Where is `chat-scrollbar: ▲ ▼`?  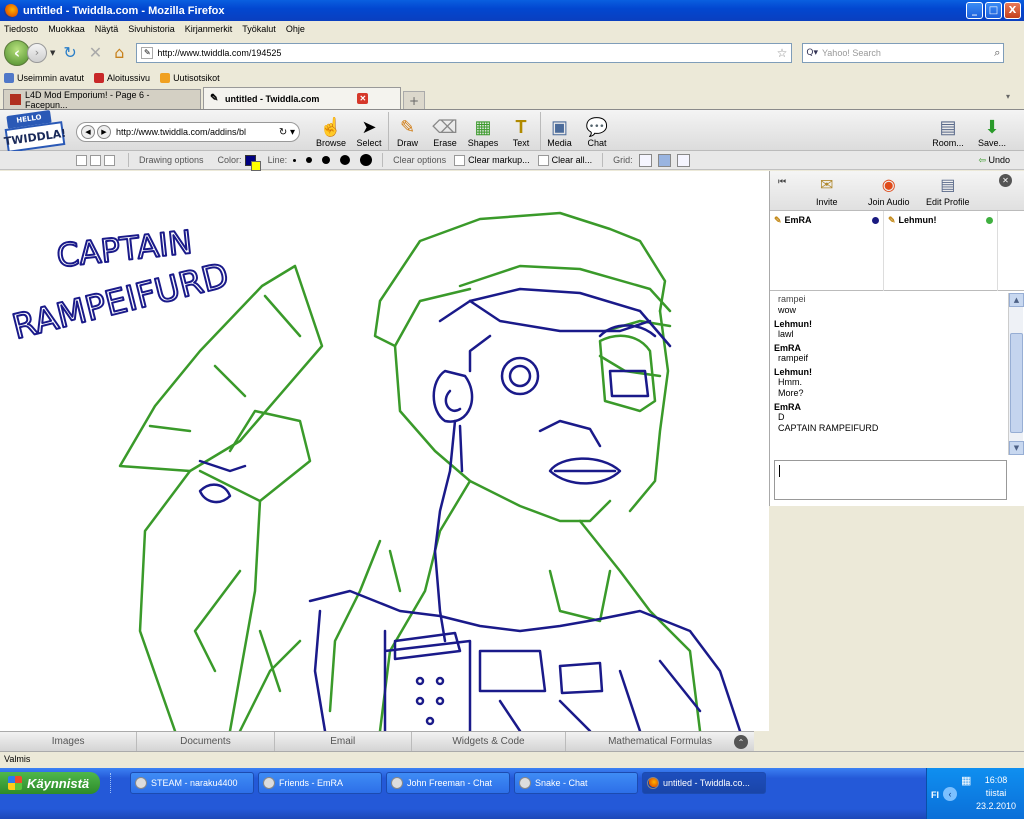
chat-scrollbar: ▲ ▼ is located at coordinates (1016, 374).